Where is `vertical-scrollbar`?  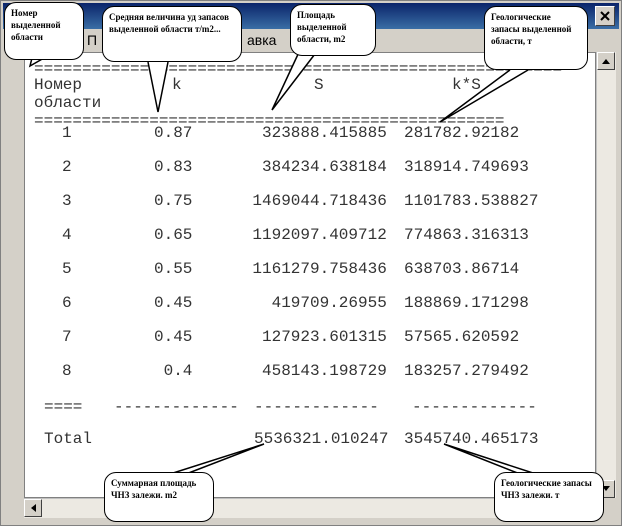
vertical-scrollbar is located at coordinates (606, 275).